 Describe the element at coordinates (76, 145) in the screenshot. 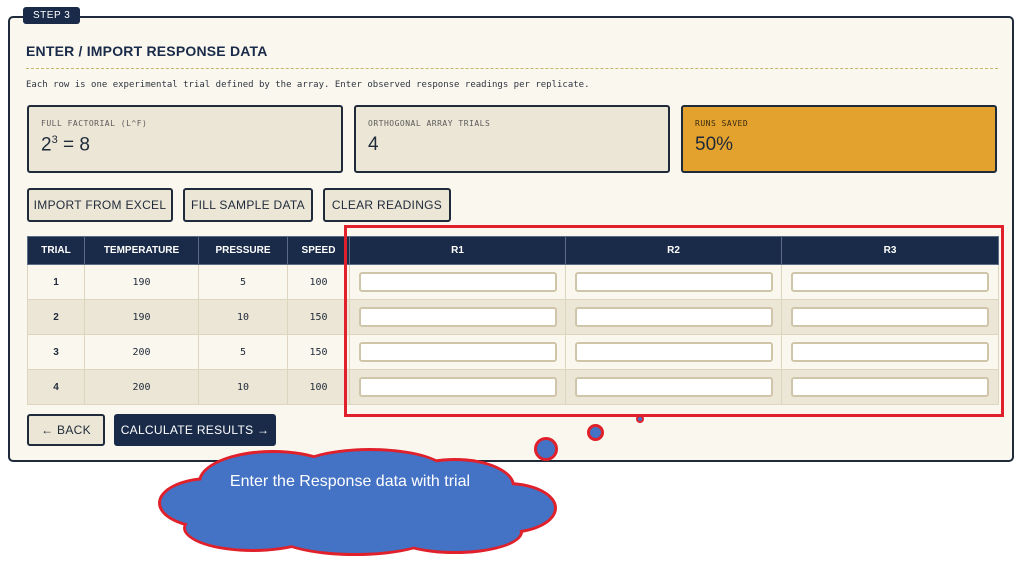

I see `full-factorial-result: = 8` at that location.